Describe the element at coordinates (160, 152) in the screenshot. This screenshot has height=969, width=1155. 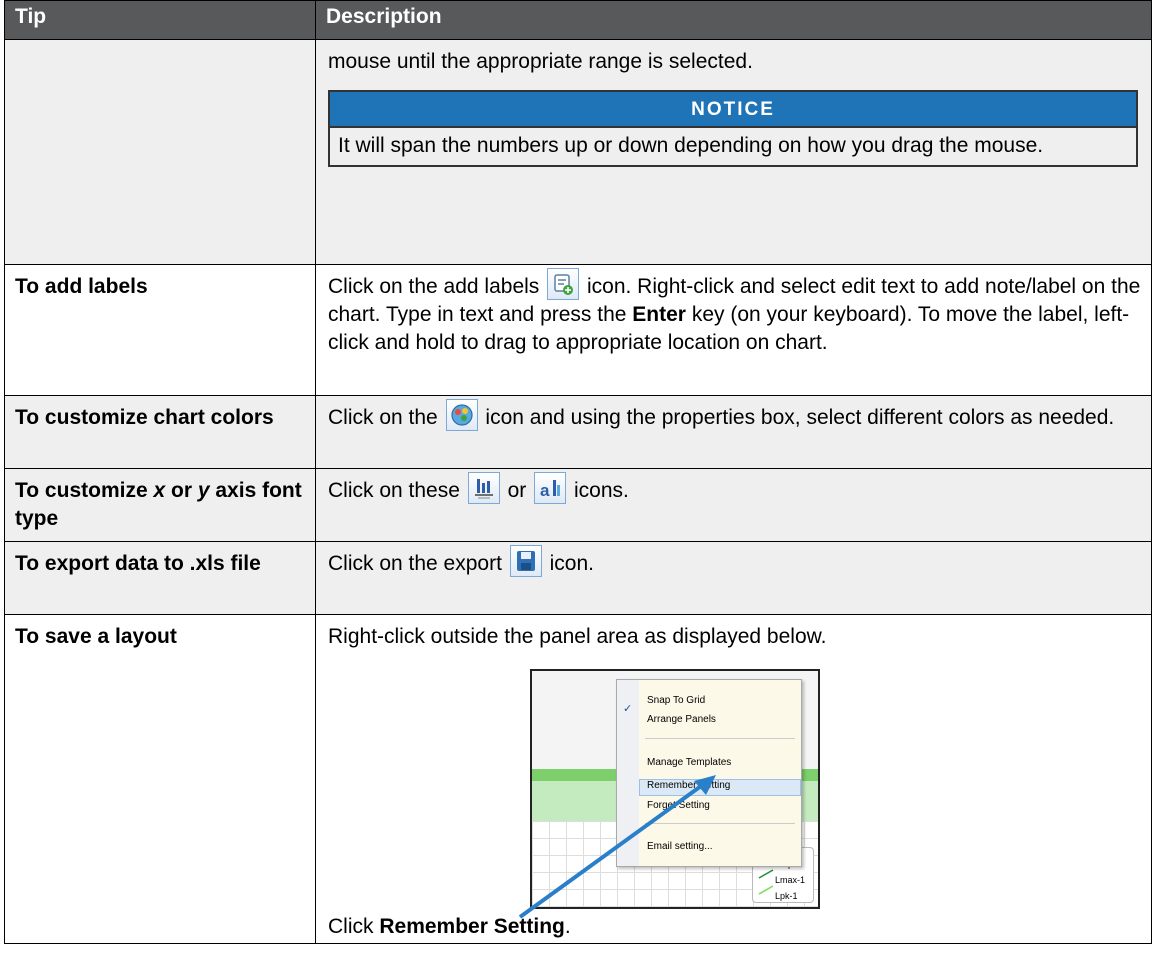
I see `tip-cell` at that location.